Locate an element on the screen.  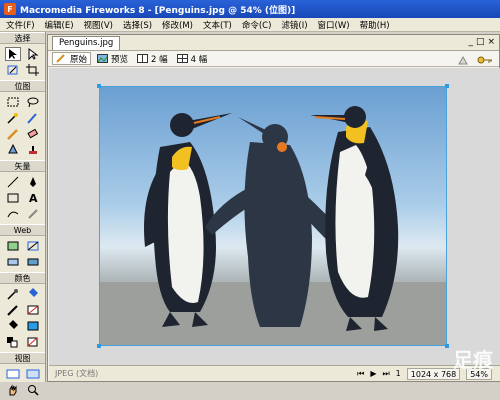
watermark-text: 足痕 is located at coordinates (473, 360).